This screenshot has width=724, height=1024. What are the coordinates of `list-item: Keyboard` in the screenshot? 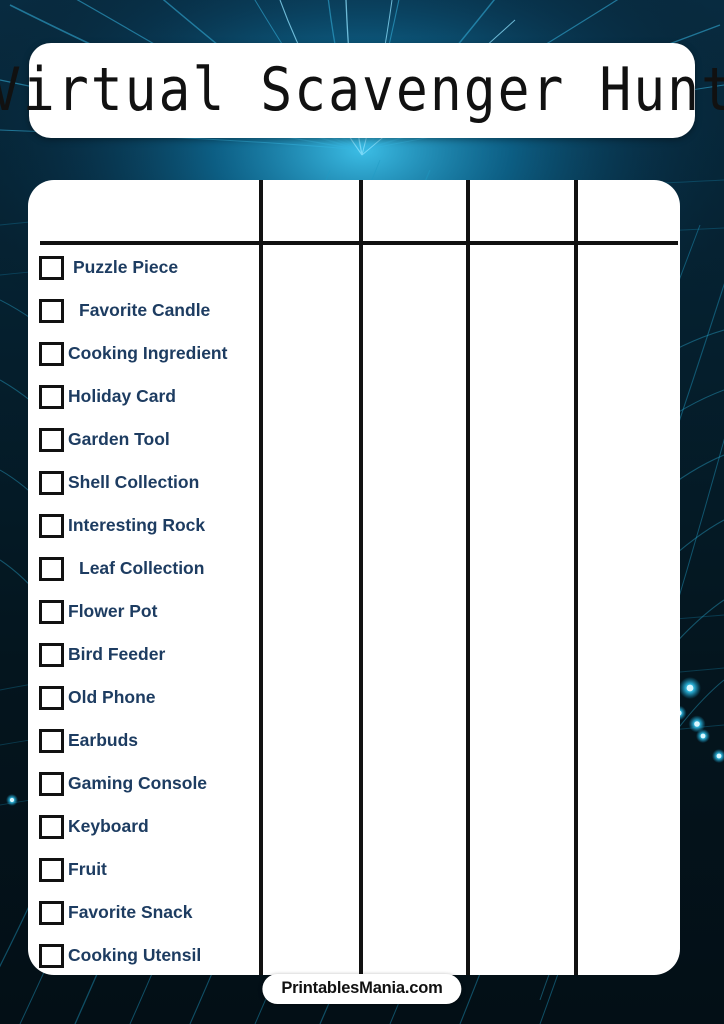 It's located at (143, 826).